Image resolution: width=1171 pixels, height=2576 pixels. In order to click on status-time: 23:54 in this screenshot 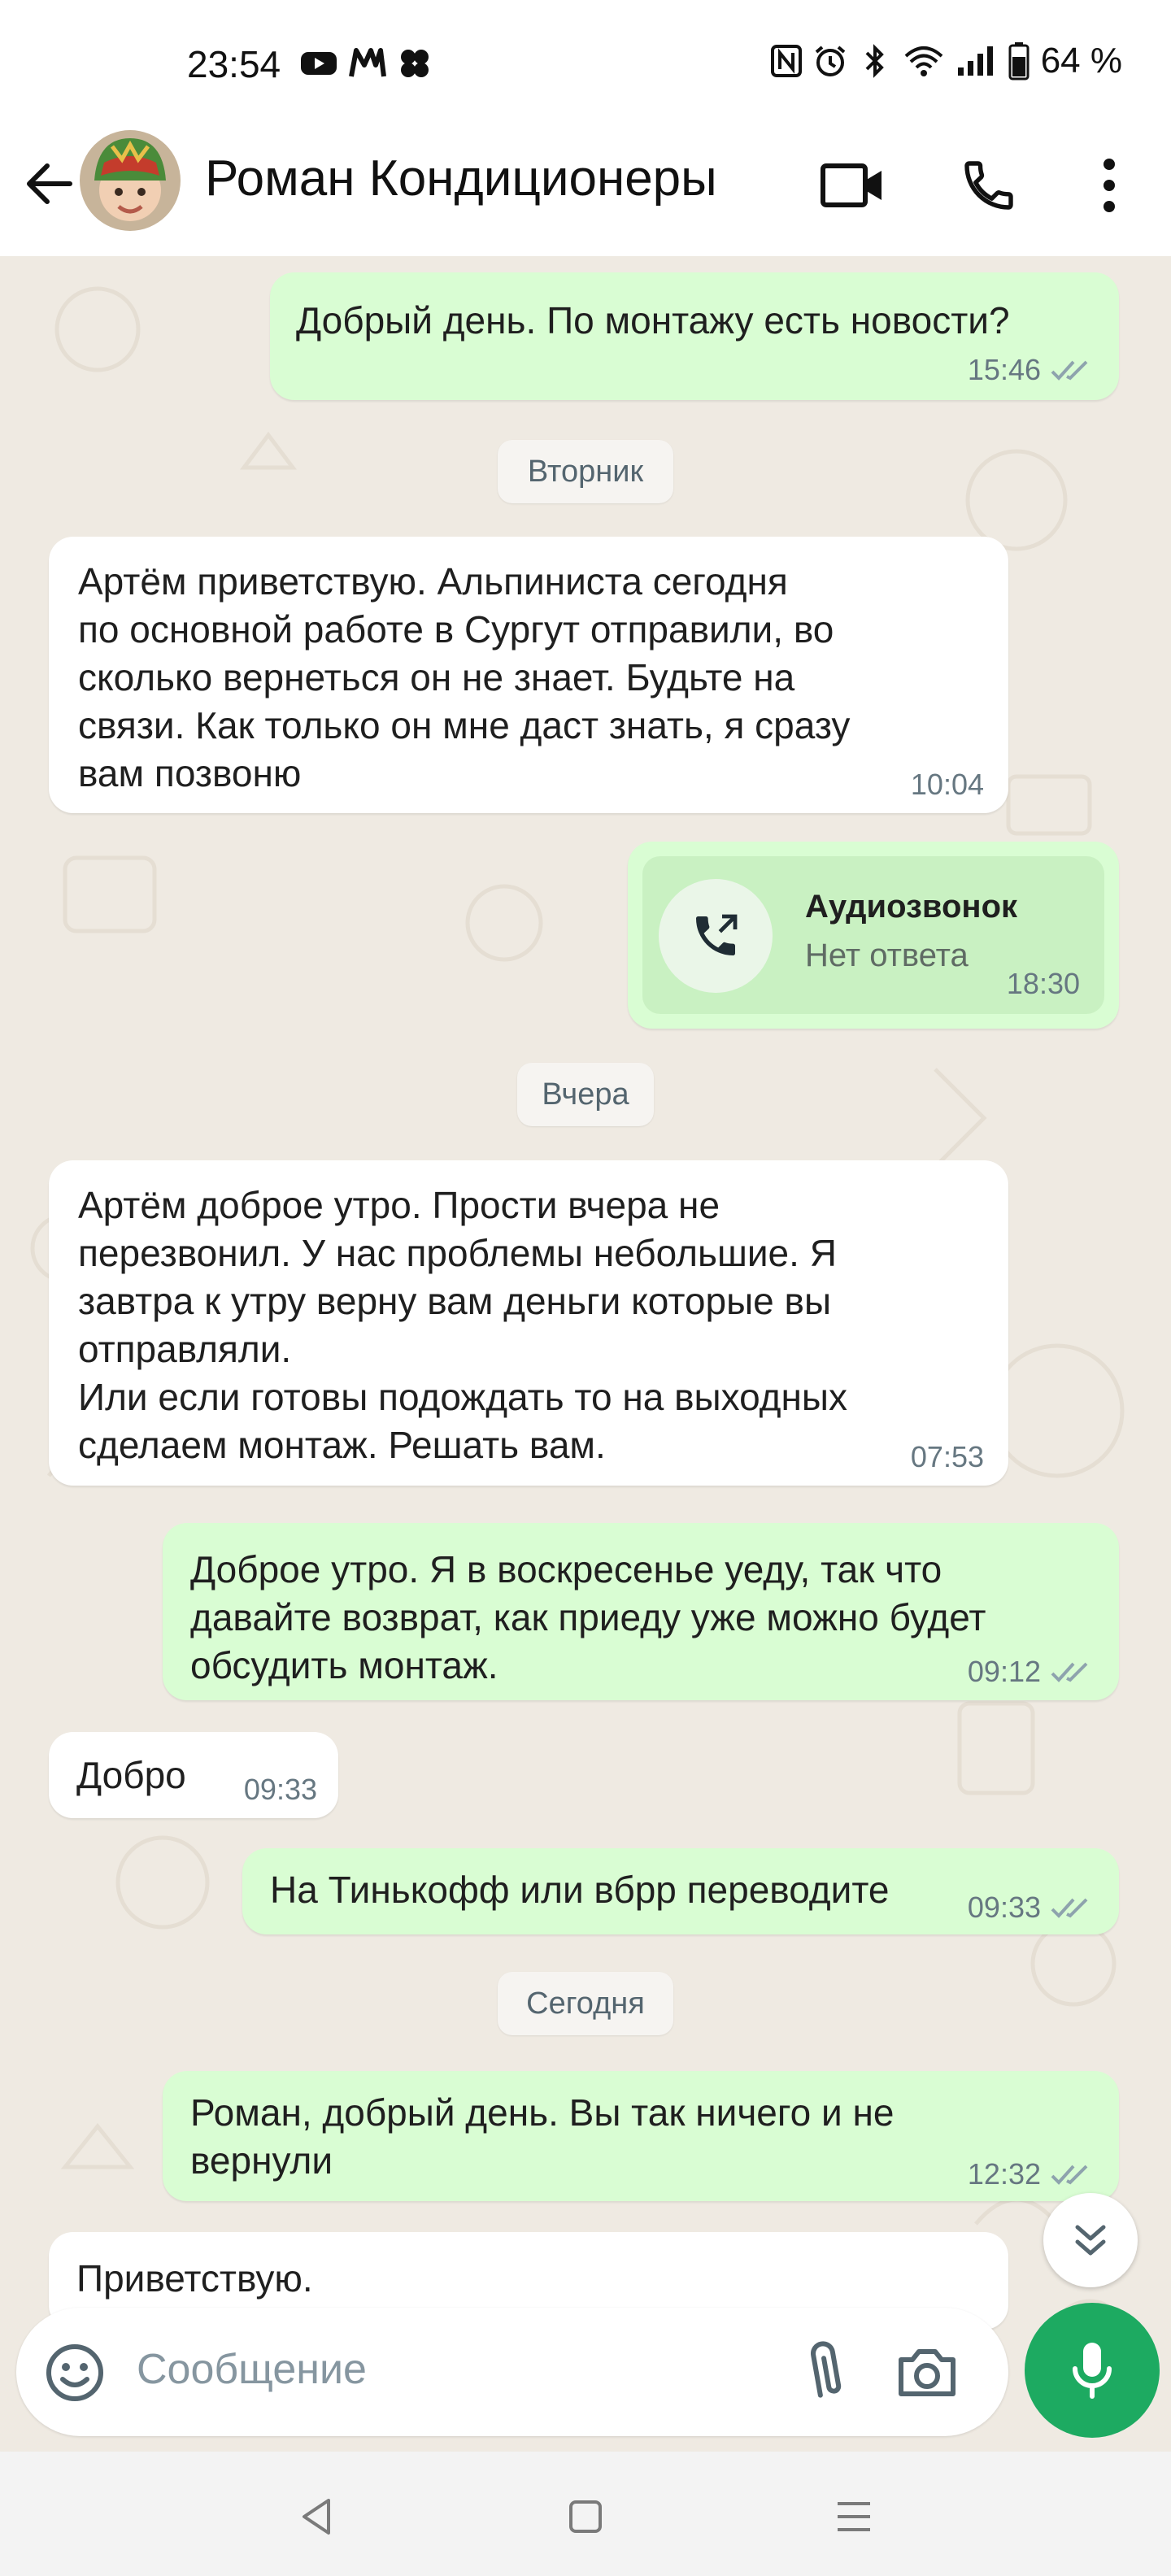, I will do `click(234, 64)`.